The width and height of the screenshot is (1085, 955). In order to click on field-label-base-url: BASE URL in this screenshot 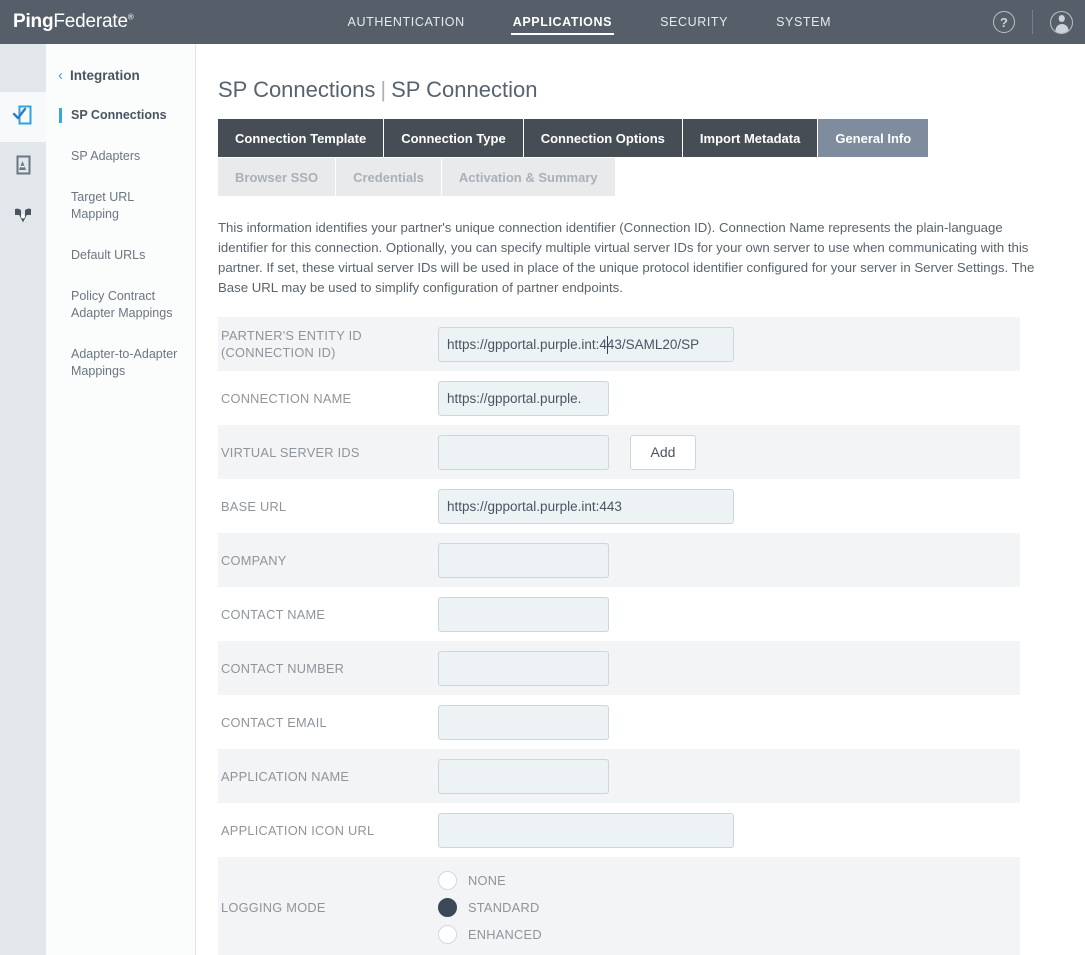, I will do `click(254, 506)`.